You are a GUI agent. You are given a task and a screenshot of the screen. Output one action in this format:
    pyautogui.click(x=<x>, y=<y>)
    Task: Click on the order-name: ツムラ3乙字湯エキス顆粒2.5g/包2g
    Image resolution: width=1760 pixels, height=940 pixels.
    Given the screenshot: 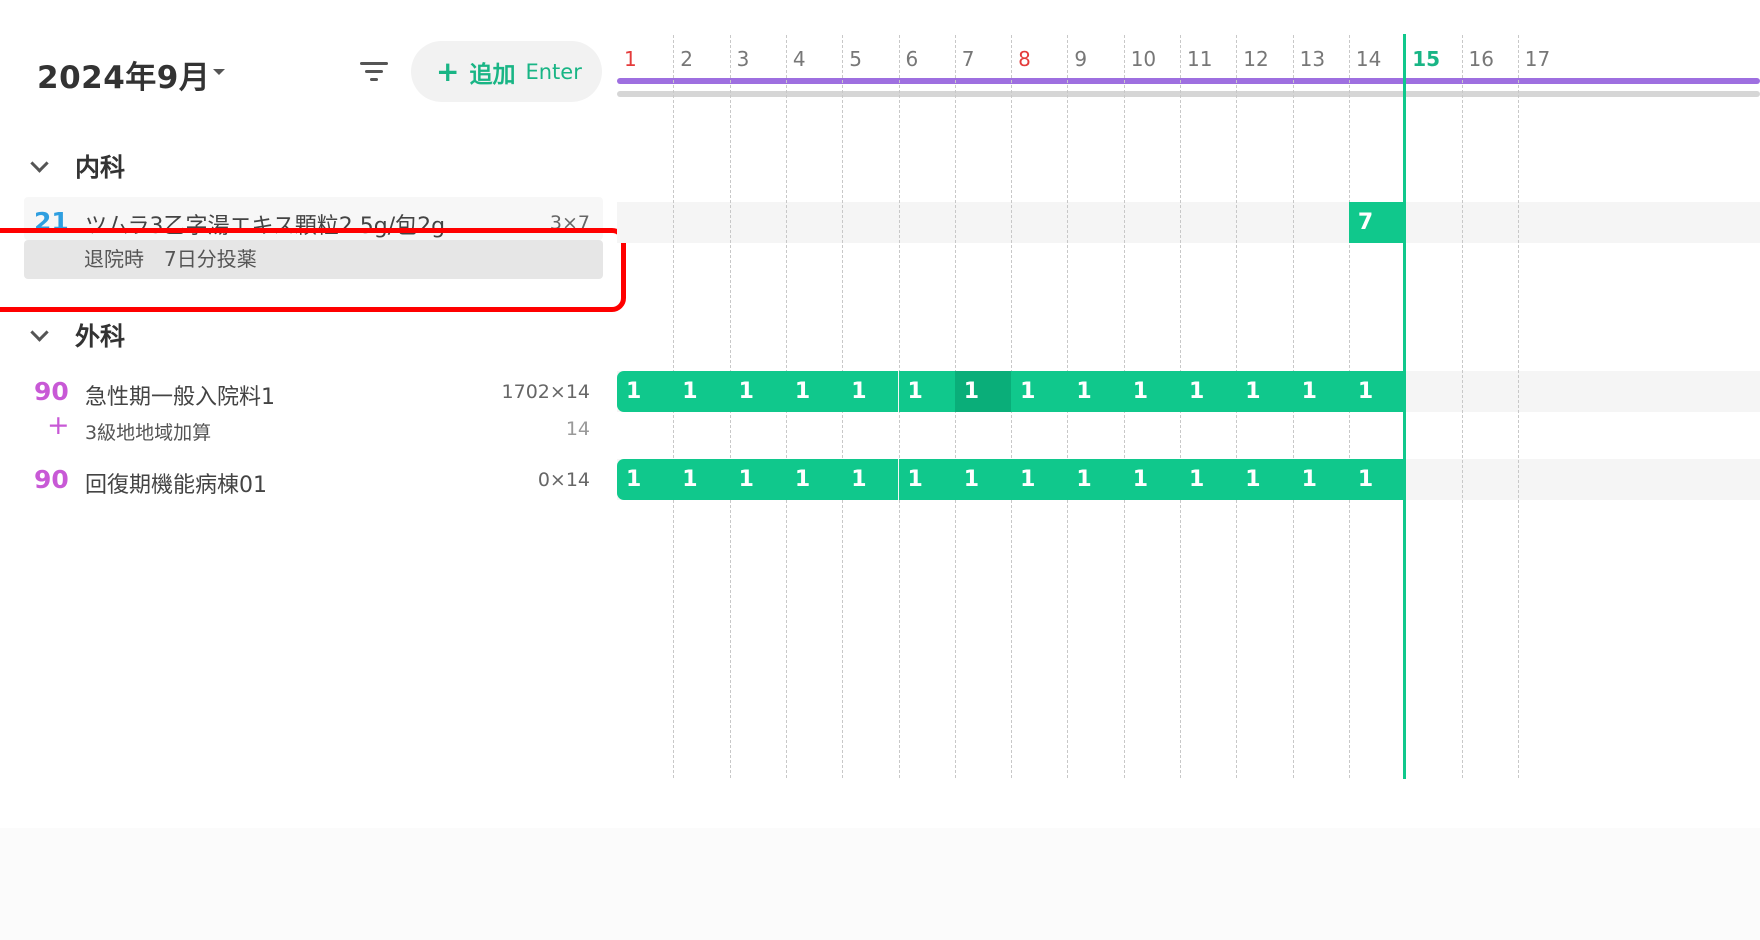 What is the action you would take?
    pyautogui.click(x=265, y=226)
    